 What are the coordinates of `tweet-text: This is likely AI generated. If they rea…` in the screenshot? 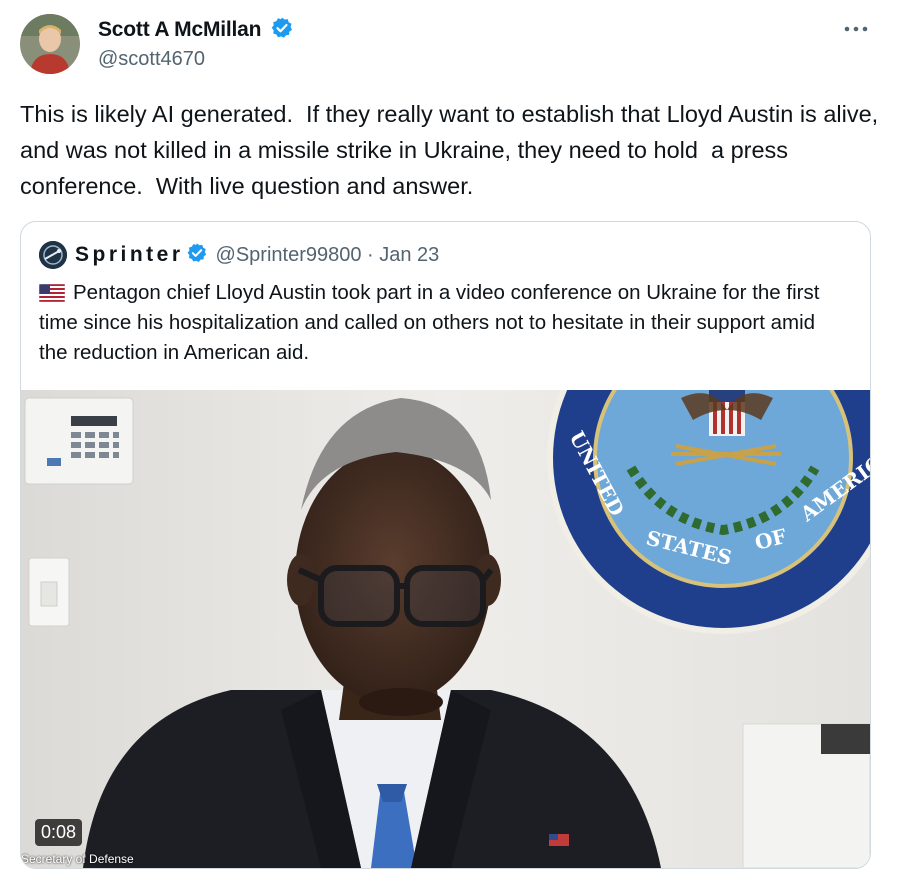 It's located at (452, 150).